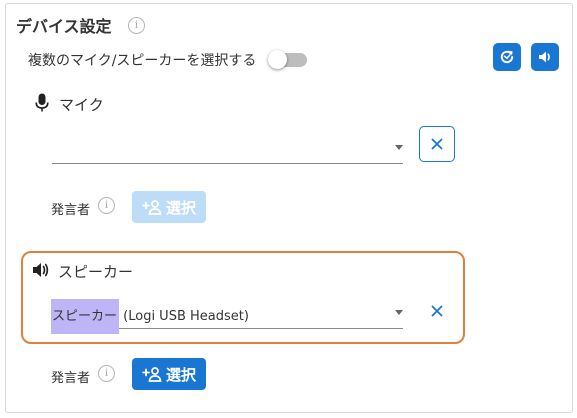  I want to click on refresh-icon, so click(507, 57).